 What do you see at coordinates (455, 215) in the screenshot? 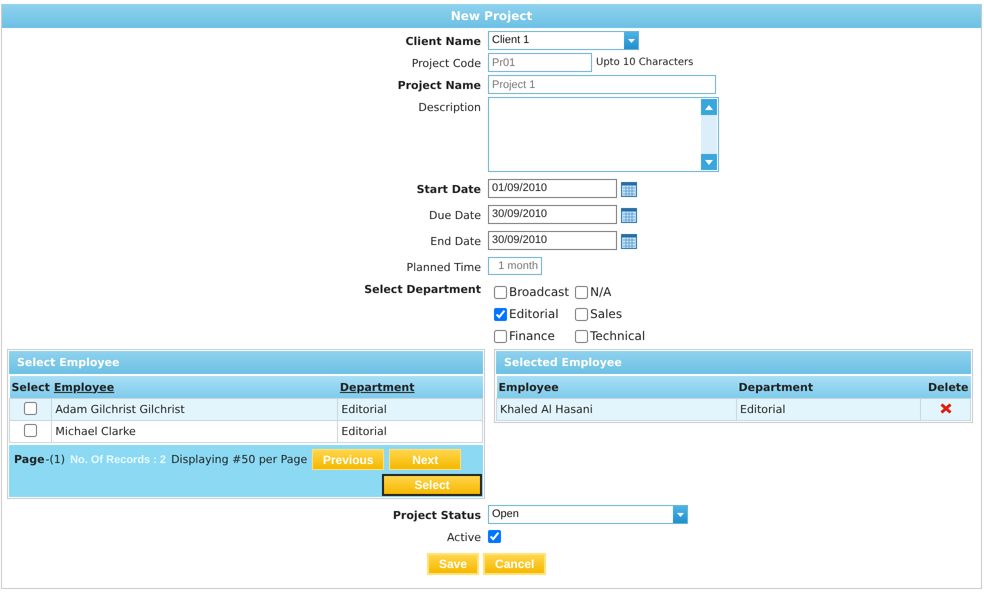
I see `field-label: Due Date` at bounding box center [455, 215].